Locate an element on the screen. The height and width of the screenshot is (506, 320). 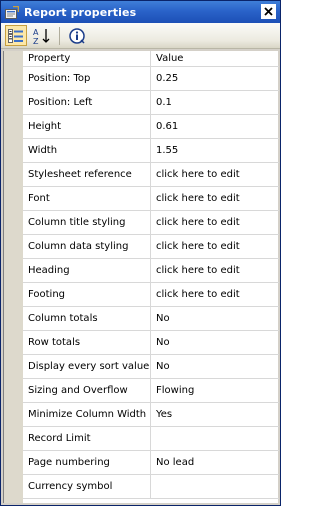
property-row: Sizing and Overflow Flowing is located at coordinates (151, 391).